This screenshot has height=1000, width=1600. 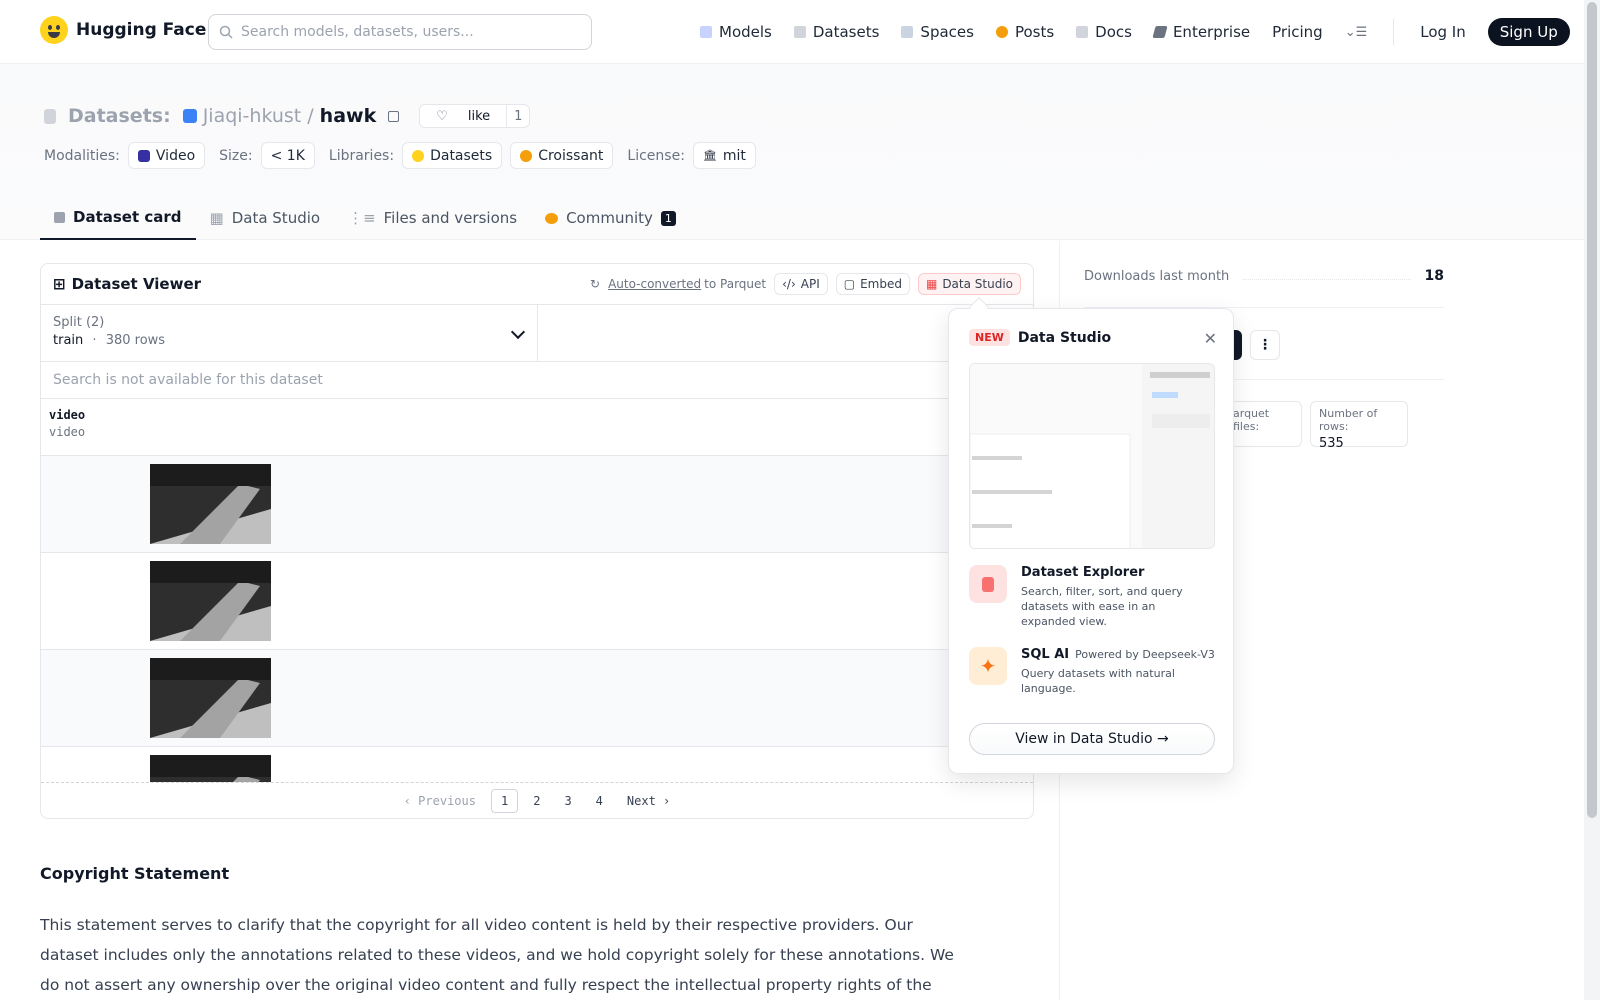 What do you see at coordinates (1024, 32) in the screenshot?
I see `nav-posts: Posts` at bounding box center [1024, 32].